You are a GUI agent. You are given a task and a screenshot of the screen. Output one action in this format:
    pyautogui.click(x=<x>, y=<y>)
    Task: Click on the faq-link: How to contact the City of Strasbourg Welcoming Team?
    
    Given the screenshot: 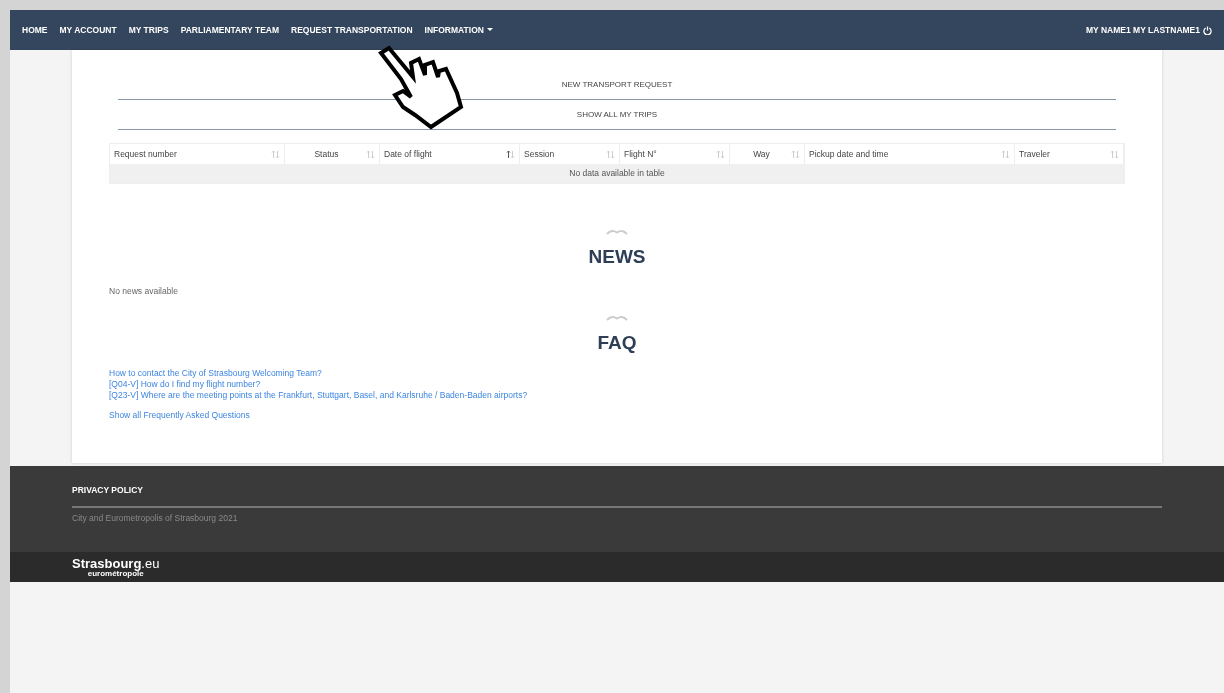 What is the action you would take?
    pyautogui.click(x=215, y=373)
    